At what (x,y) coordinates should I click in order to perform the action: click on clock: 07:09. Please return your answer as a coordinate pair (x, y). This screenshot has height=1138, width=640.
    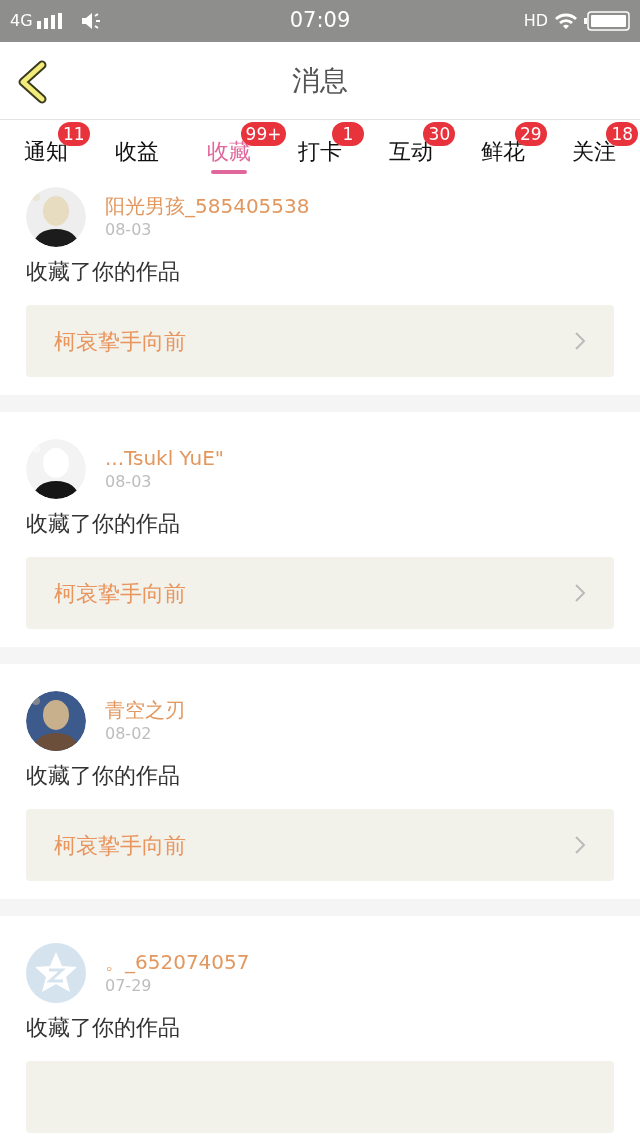
    Looking at the image, I should click on (320, 21).